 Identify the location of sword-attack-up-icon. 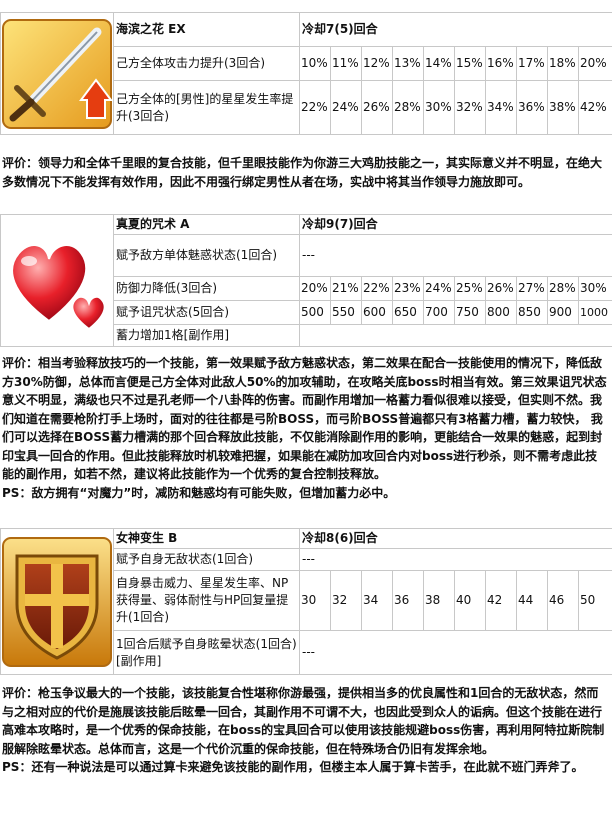
(57, 73).